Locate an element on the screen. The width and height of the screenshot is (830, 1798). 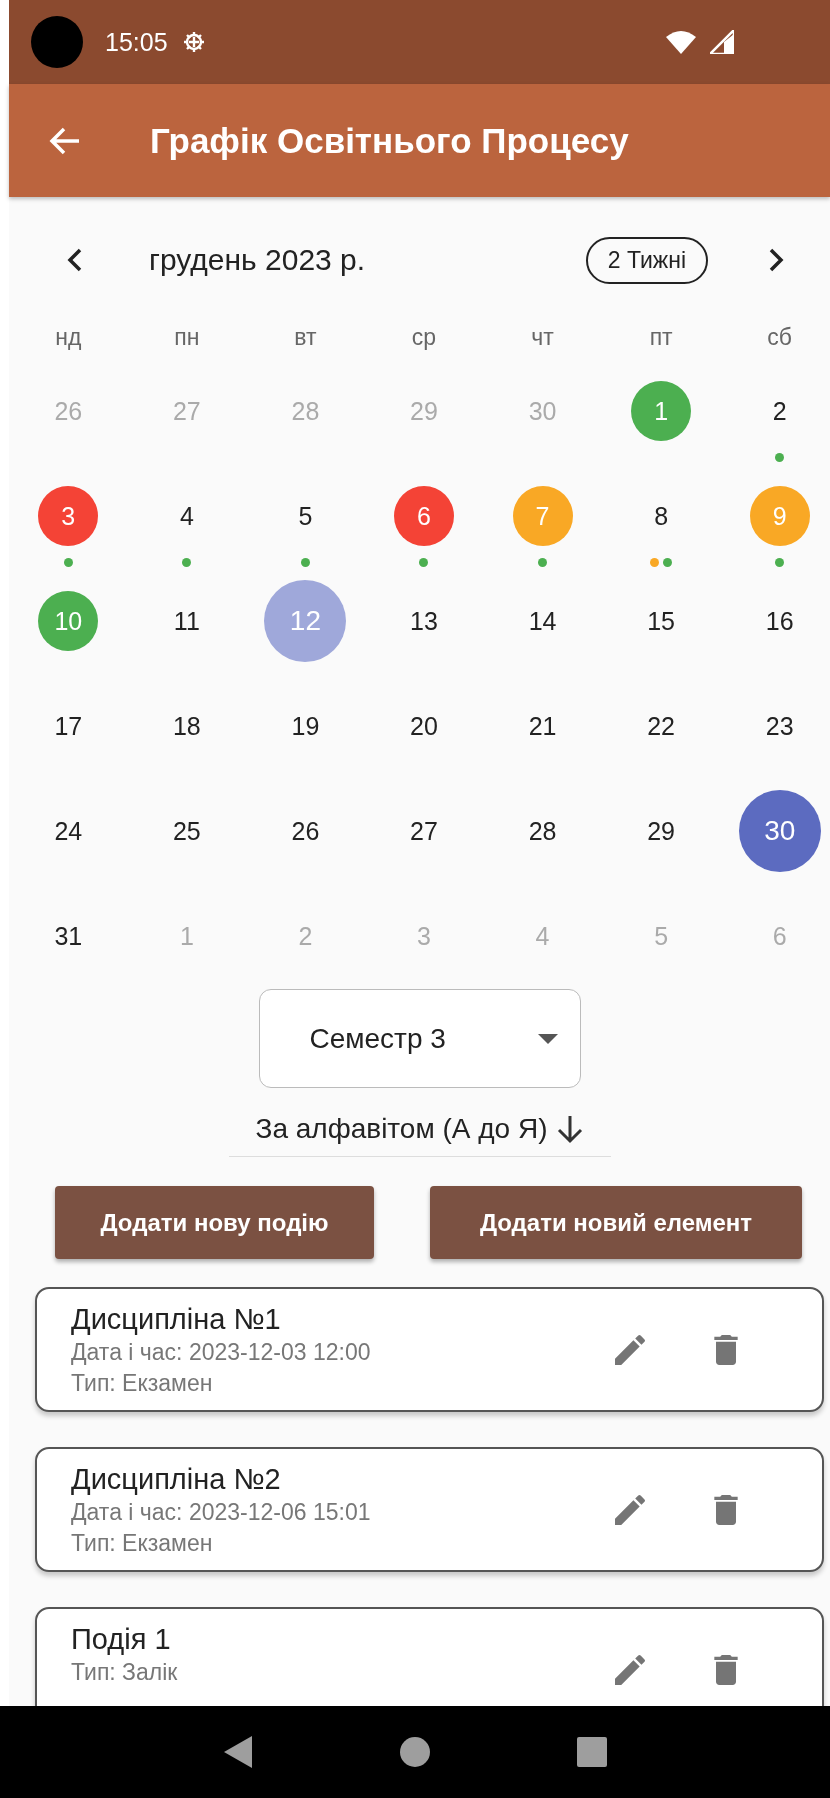
weekday-label: вт is located at coordinates (305, 337).